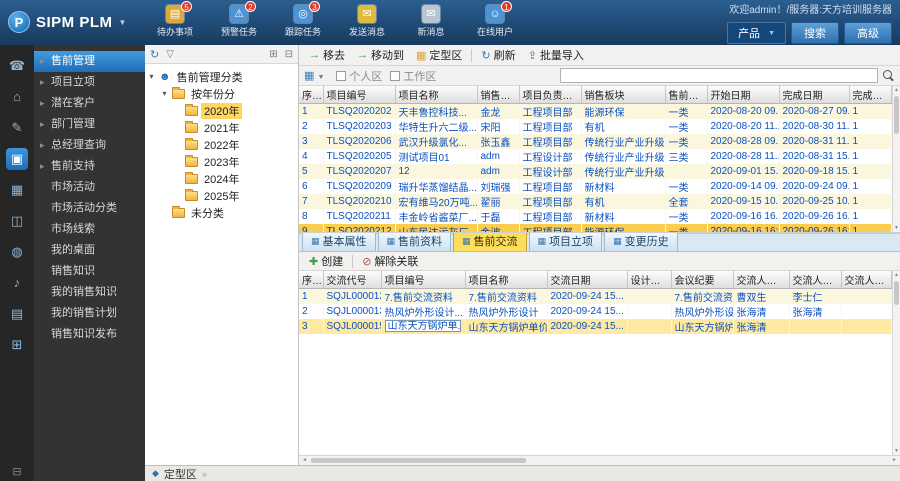 Image resolution: width=900 pixels, height=481 pixels. Describe the element at coordinates (556, 55) in the screenshot. I see `batch-import-button: ⇪ 批量导入` at that location.